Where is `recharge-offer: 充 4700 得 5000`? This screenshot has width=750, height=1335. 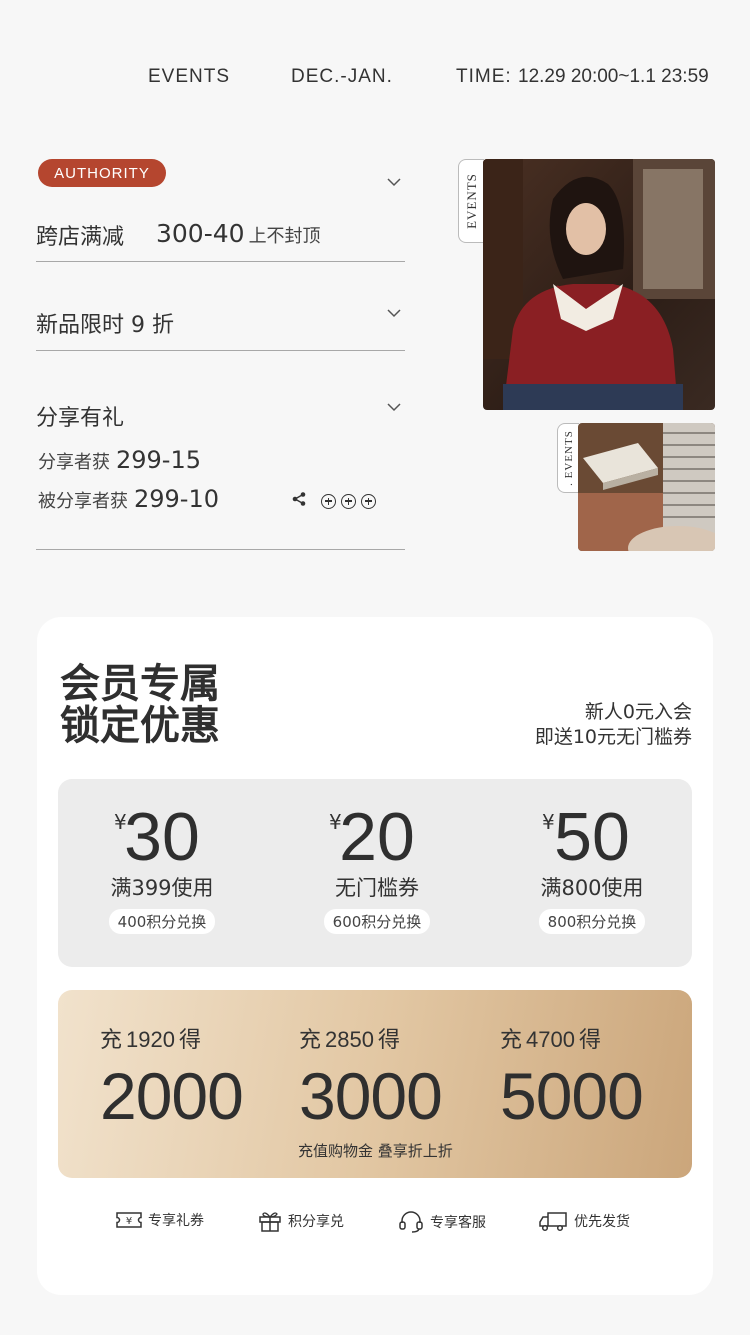
recharge-offer: 充 4700 得 5000 is located at coordinates (572, 1079).